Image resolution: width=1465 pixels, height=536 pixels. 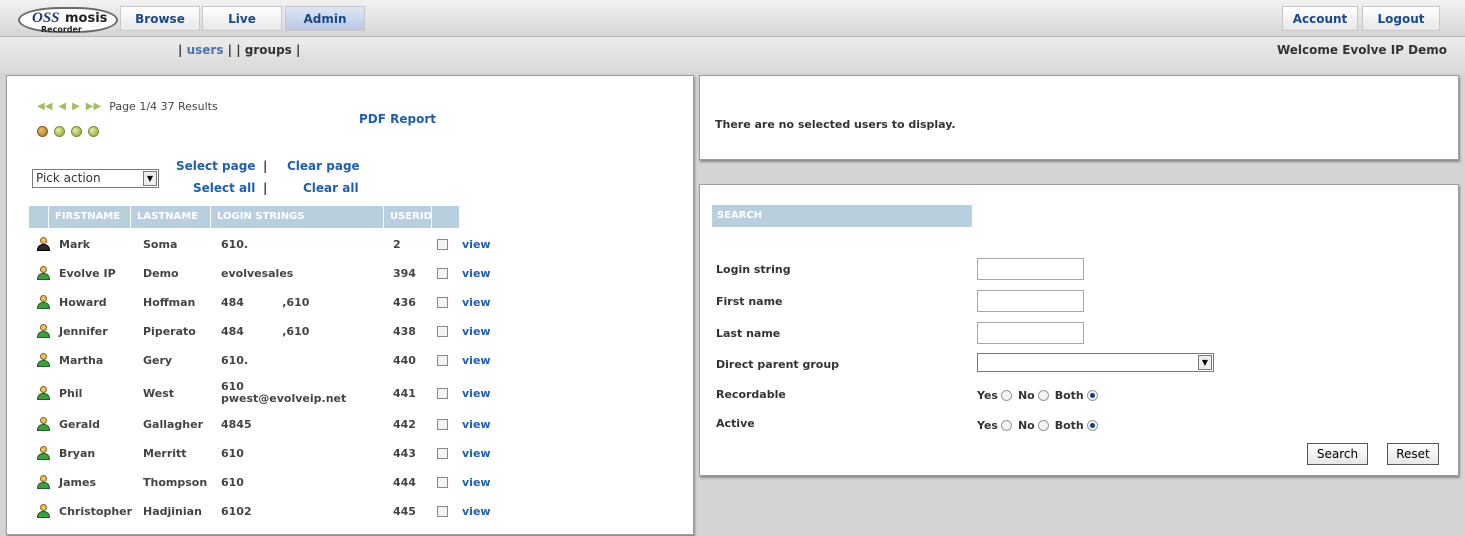 I want to click on clear-all-link: Clear all, so click(x=331, y=188).